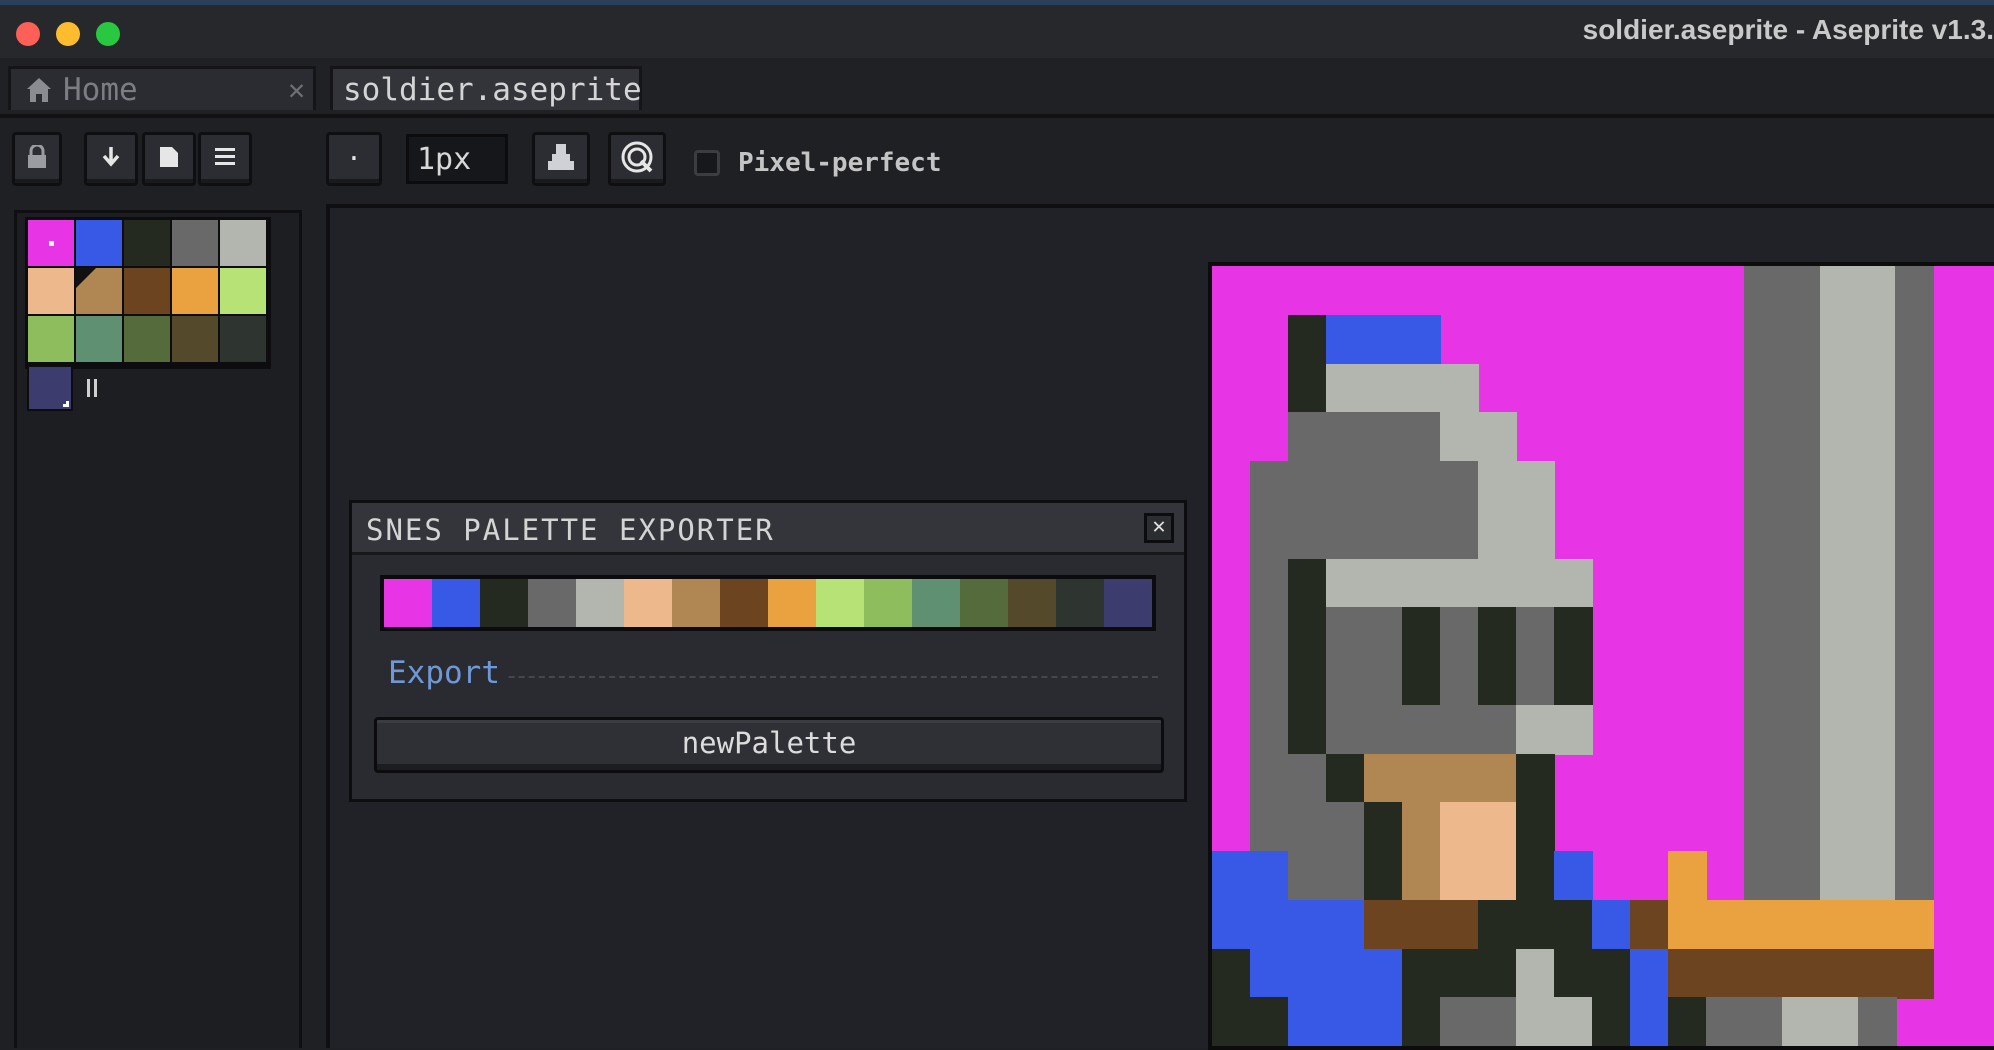 This screenshot has height=1050, width=1994. Describe the element at coordinates (768, 529) in the screenshot. I see `dialog-title: SNES PALETTE EXPORTER` at that location.